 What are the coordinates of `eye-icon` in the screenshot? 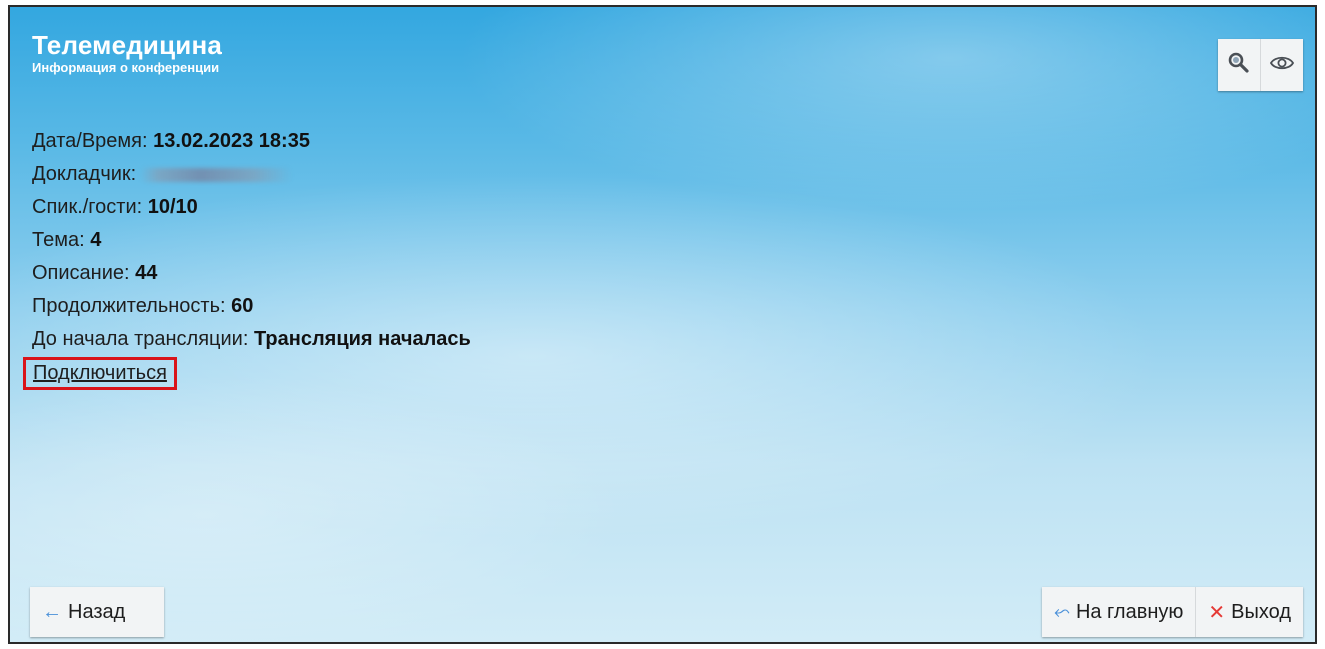 It's located at (1282, 65).